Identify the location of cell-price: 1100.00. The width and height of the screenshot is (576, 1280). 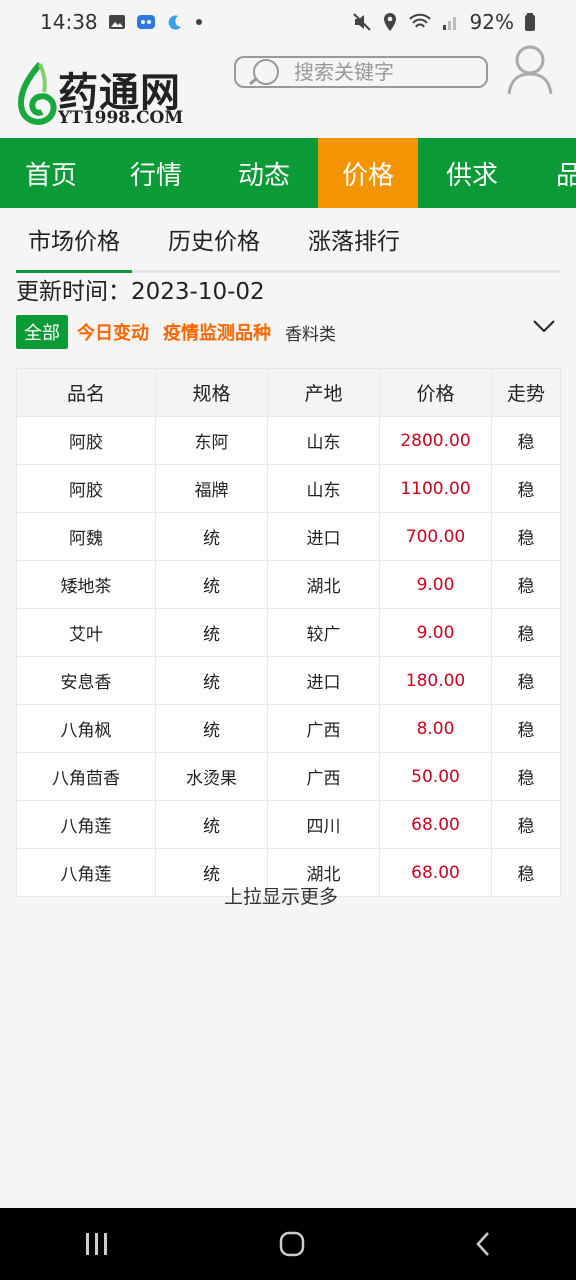
(435, 488).